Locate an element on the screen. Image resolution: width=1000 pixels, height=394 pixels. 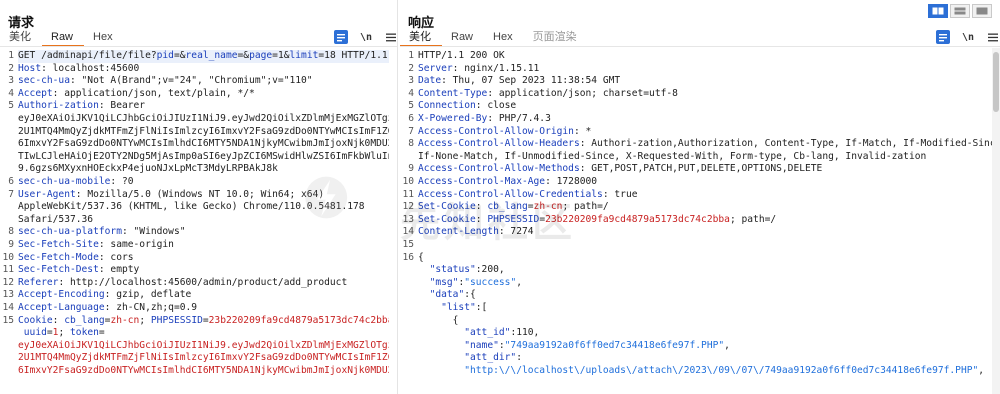
code-line: { is located at coordinates (705, 321).